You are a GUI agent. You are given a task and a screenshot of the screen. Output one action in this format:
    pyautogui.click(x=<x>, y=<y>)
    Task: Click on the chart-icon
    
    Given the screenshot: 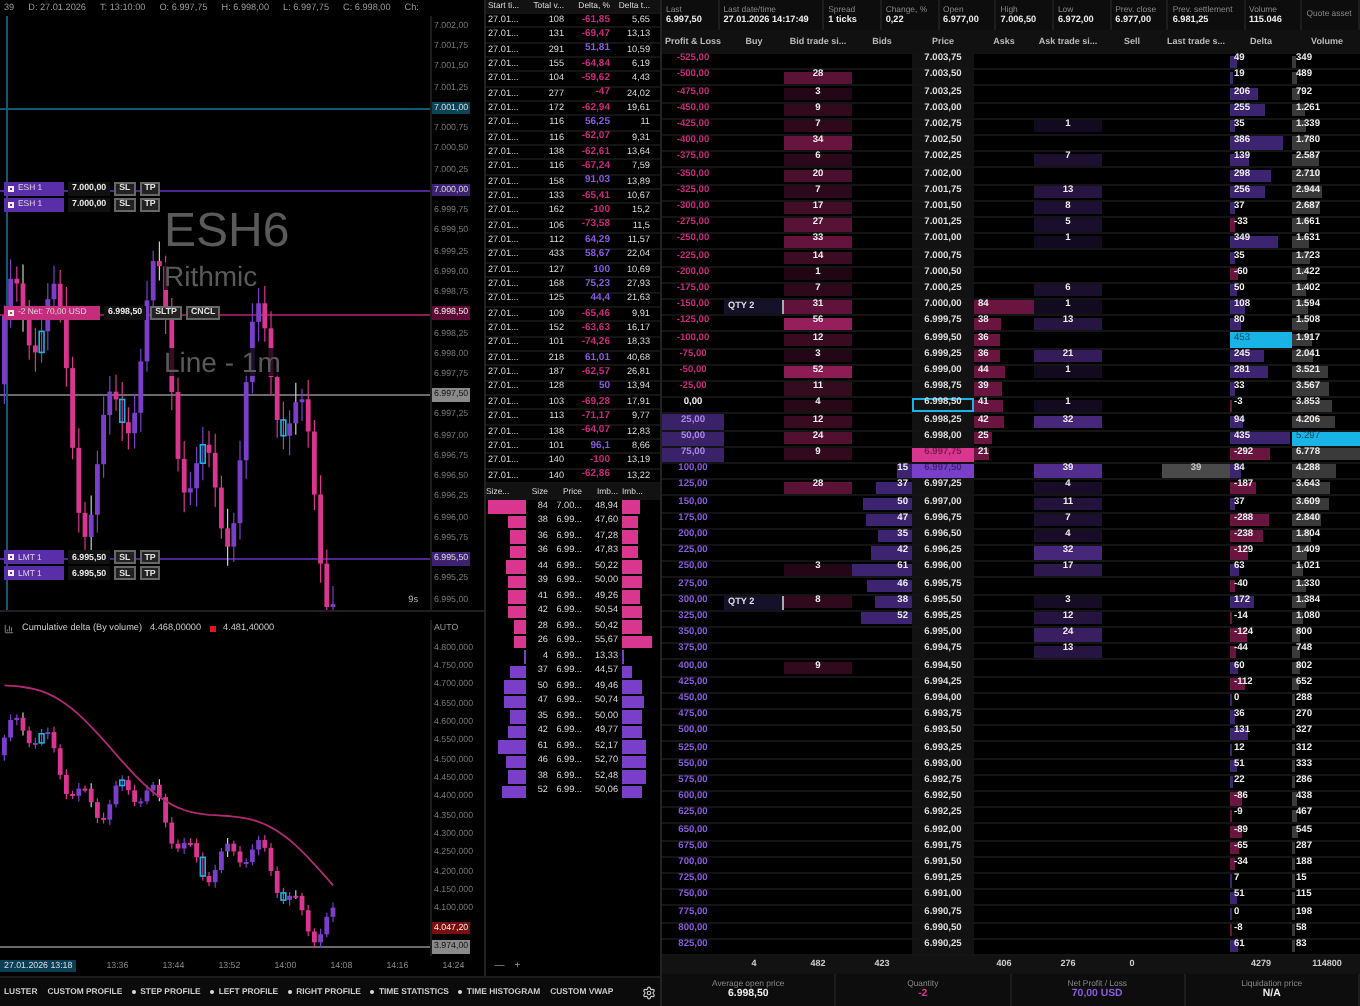 What is the action you would take?
    pyautogui.click(x=9, y=629)
    